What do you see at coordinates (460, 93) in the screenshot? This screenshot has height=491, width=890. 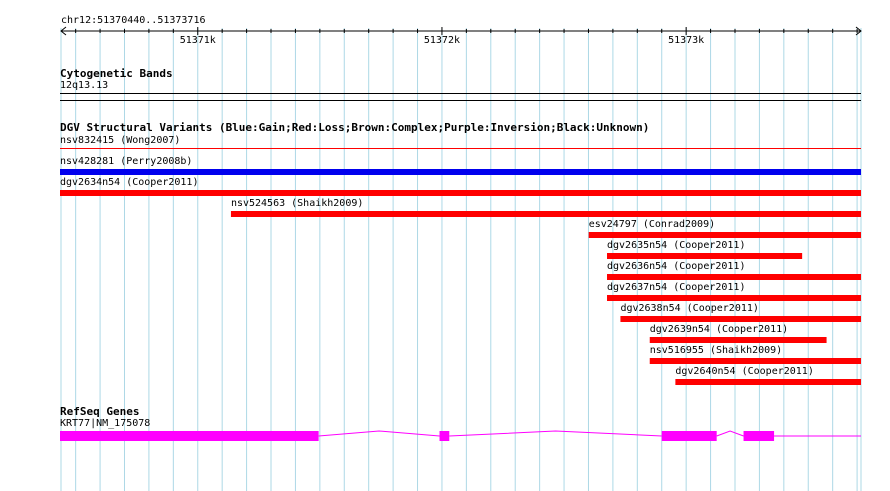 I see `cytoband-line-top` at bounding box center [460, 93].